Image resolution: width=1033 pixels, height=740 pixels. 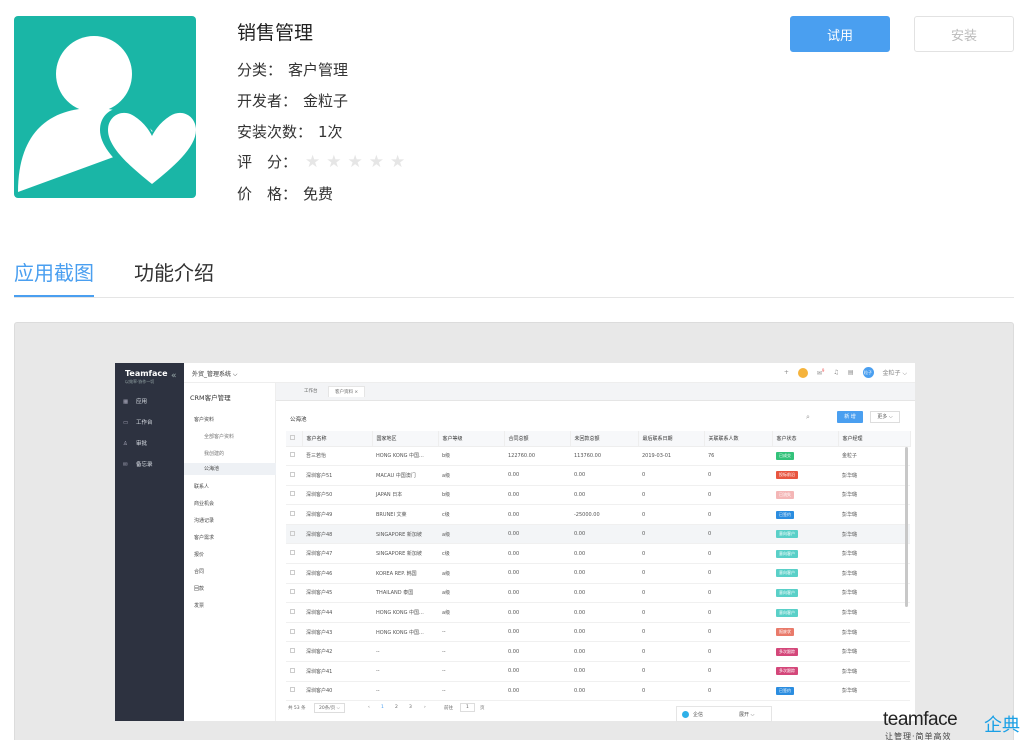 I want to click on inner-menu-item: 全部客户资料, so click(x=219, y=437).